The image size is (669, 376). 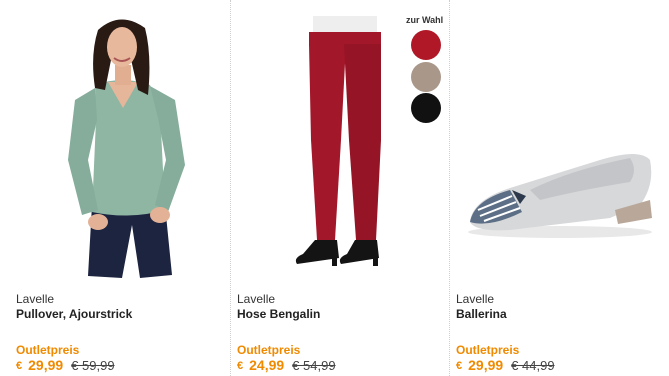 What do you see at coordinates (93, 365) in the screenshot?
I see `old-price: € 59,99` at bounding box center [93, 365].